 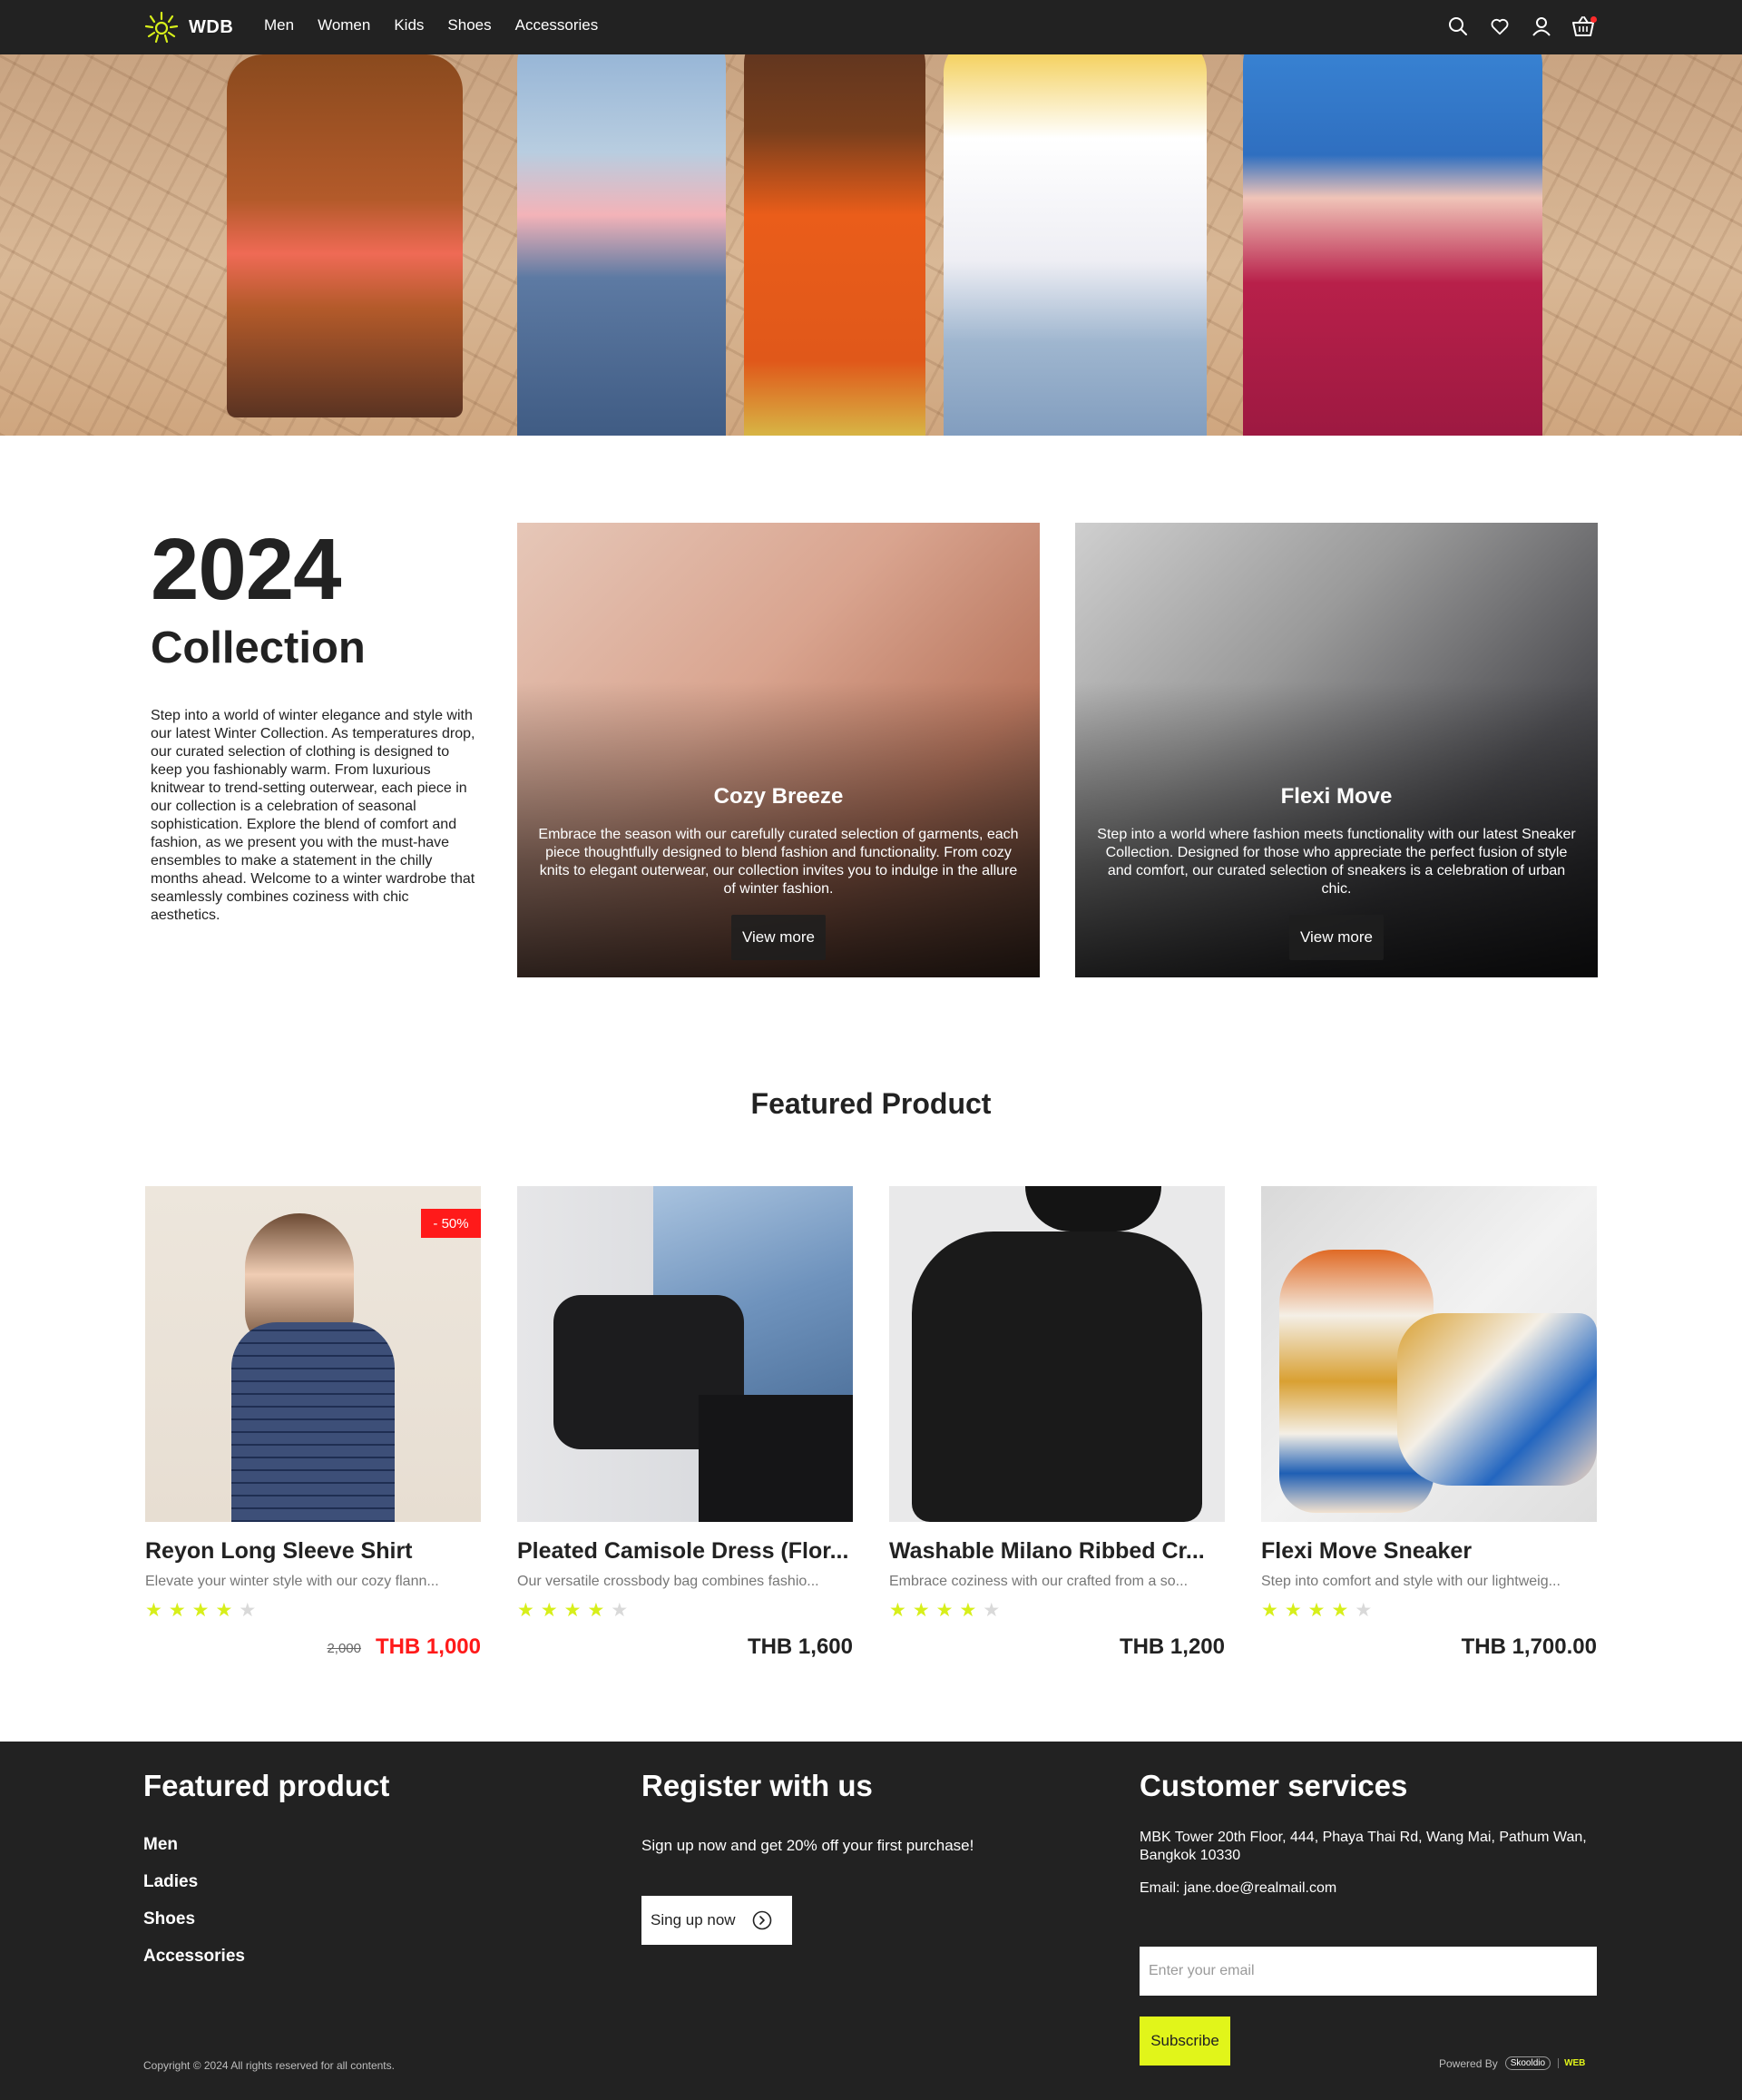 What do you see at coordinates (557, 25) in the screenshot?
I see `nav-link-accessories: Accessories` at bounding box center [557, 25].